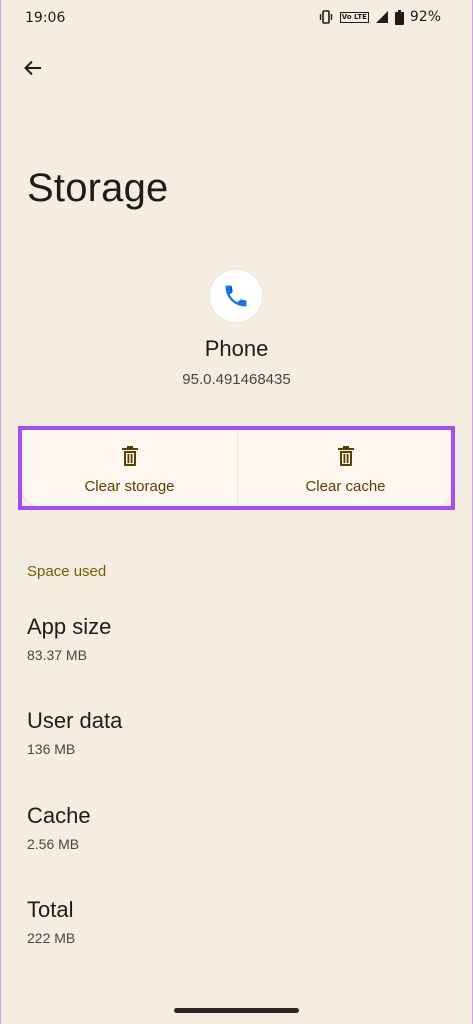  What do you see at coordinates (57, 655) in the screenshot?
I see `row-value: 83.37 MB` at bounding box center [57, 655].